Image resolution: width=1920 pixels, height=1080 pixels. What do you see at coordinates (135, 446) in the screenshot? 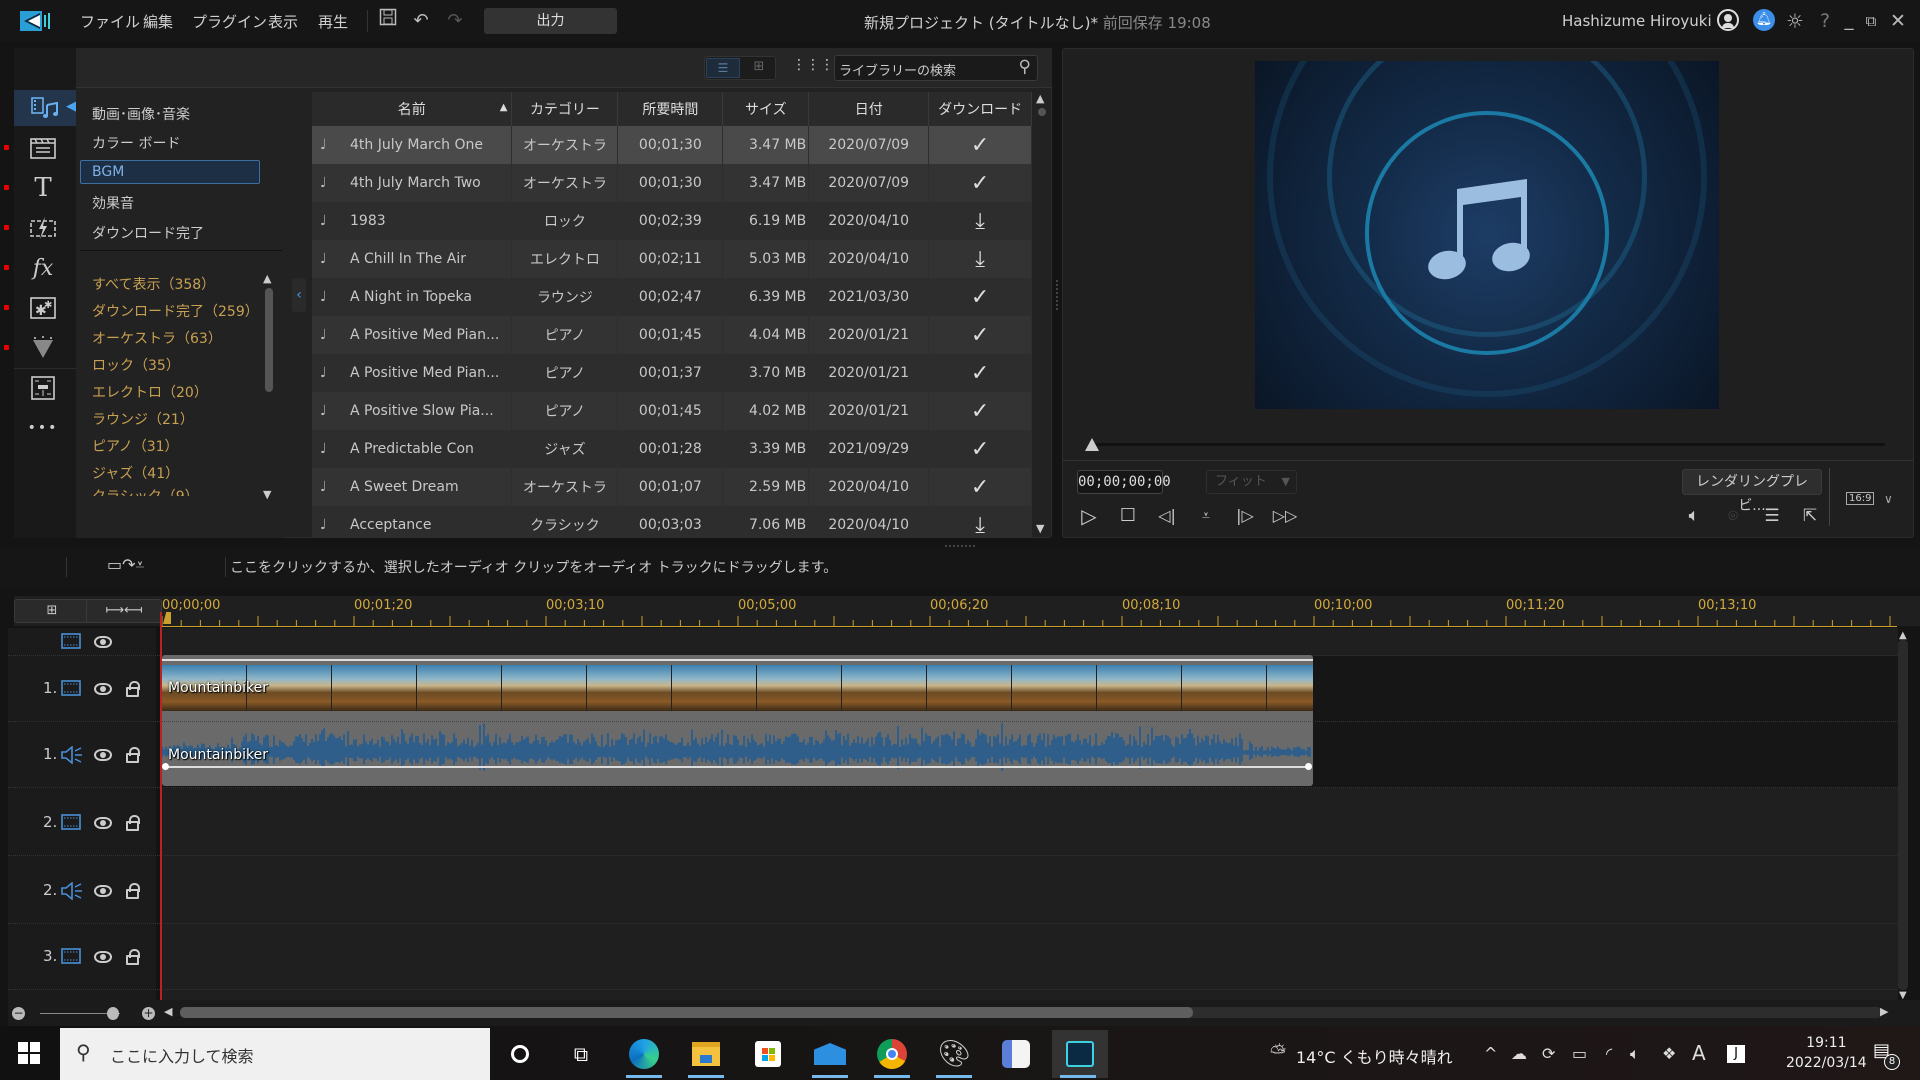
I see `filter-piano: ピアノ（31）` at bounding box center [135, 446].